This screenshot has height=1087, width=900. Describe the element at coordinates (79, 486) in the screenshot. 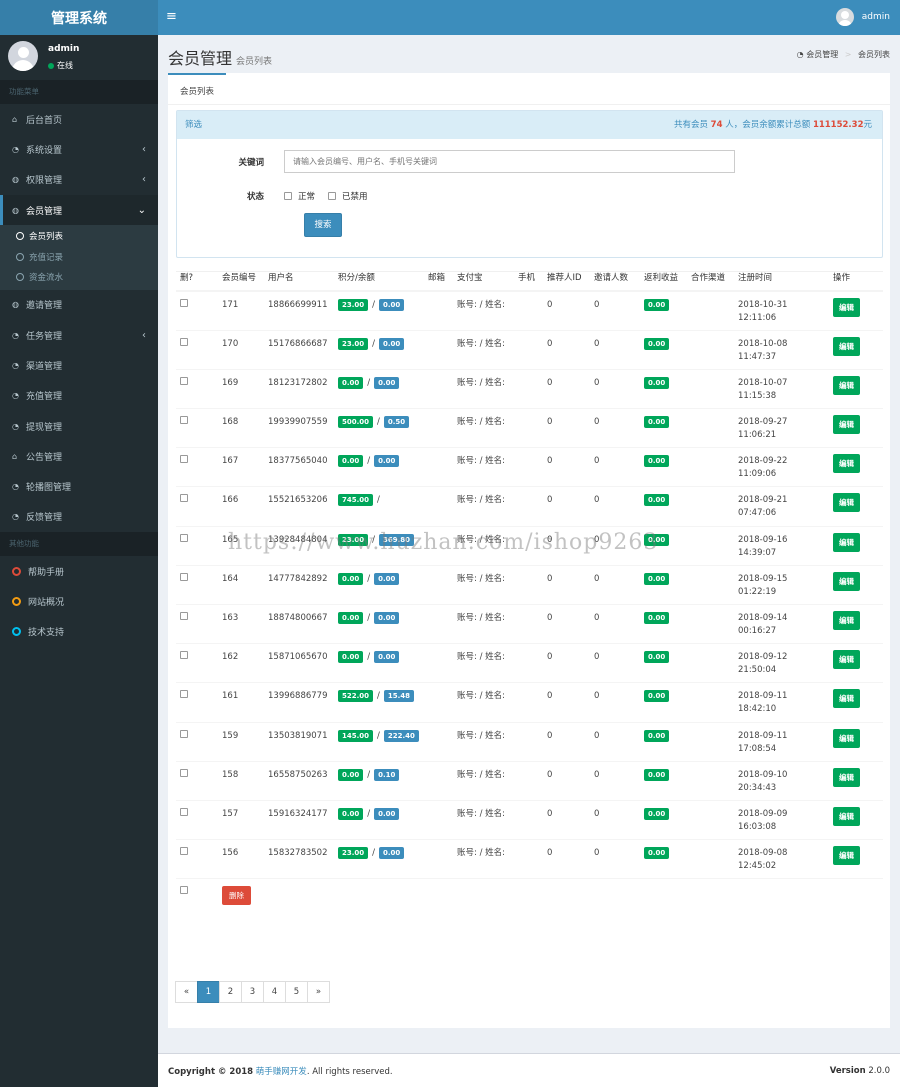

I see `sidebar-item: ◔ 轮播图管理` at that location.